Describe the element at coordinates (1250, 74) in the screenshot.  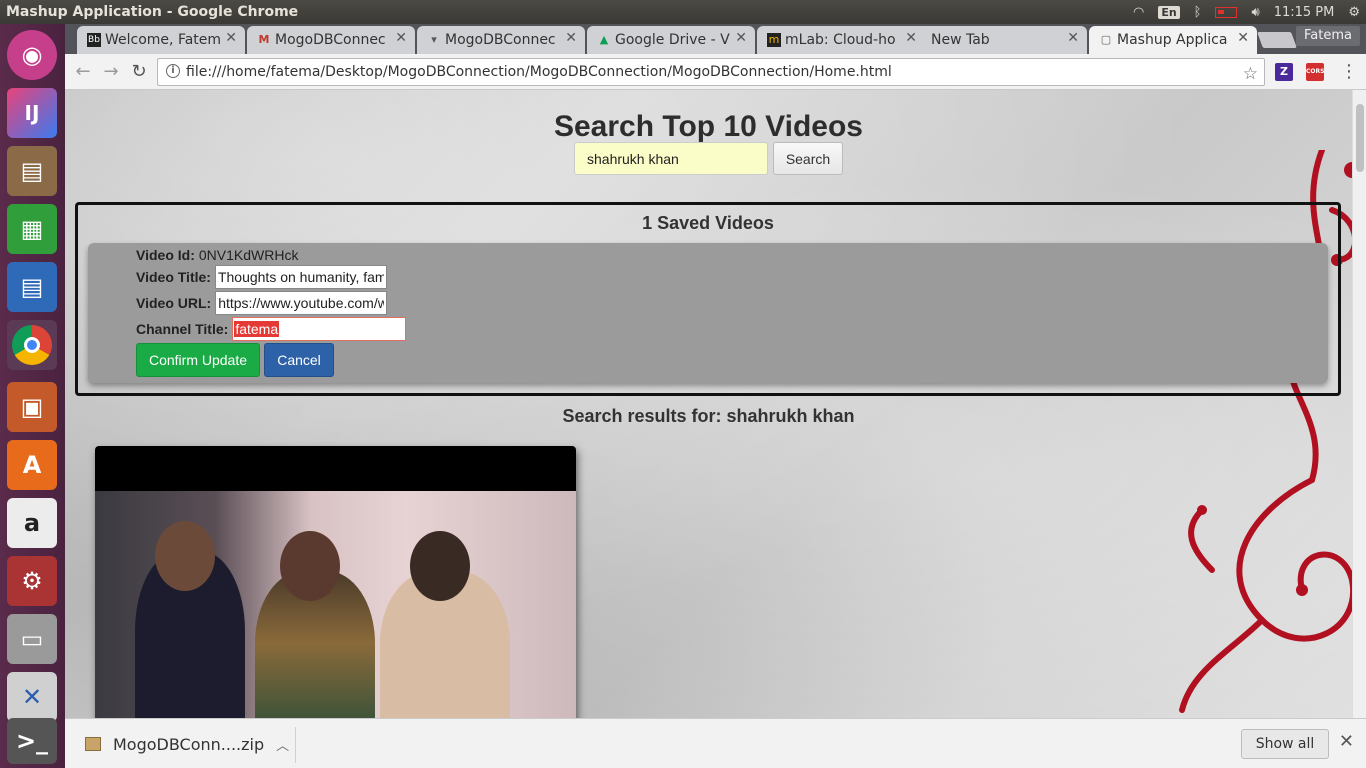
I see `bookmark-star-icon: ☆` at that location.